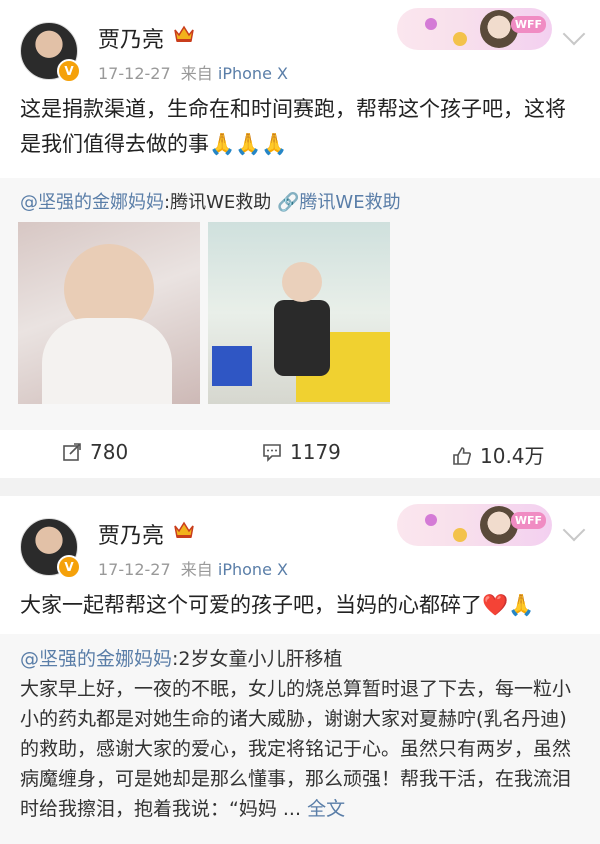 The width and height of the screenshot is (600, 844). Describe the element at coordinates (302, 282) in the screenshot. I see `image-subject` at that location.